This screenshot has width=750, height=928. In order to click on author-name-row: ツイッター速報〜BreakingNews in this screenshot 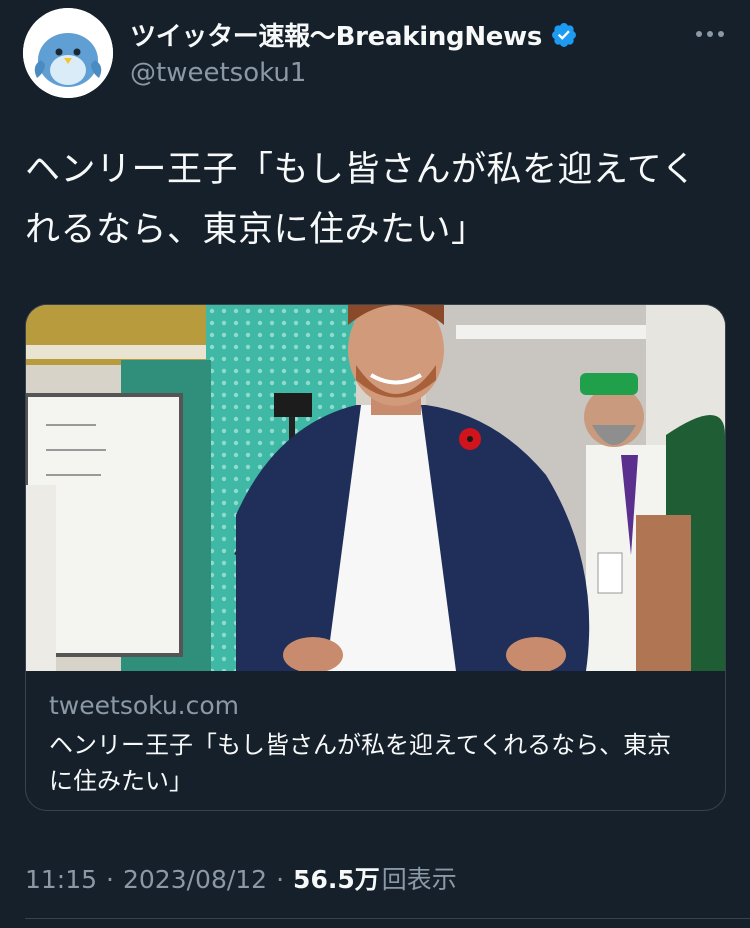, I will do `click(354, 34)`.